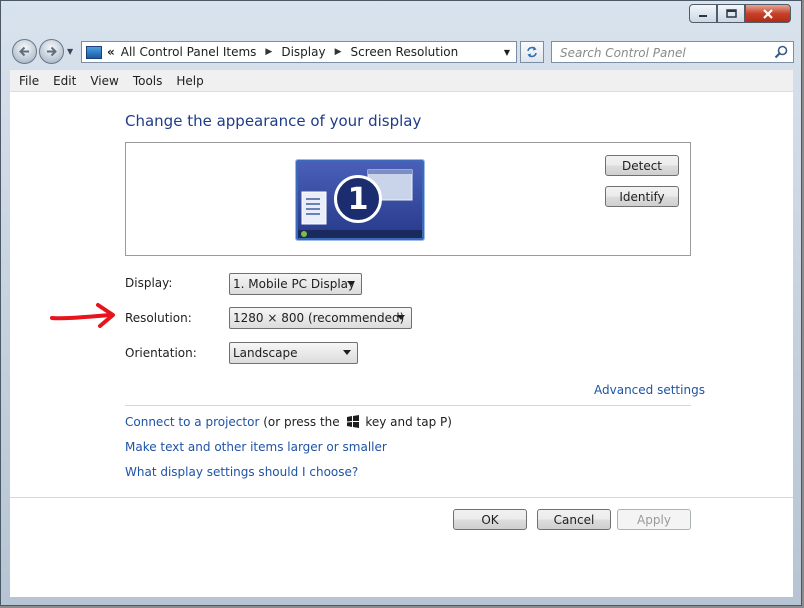  Describe the element at coordinates (82, 315) in the screenshot. I see `red-annotation-arrow-icon` at that location.